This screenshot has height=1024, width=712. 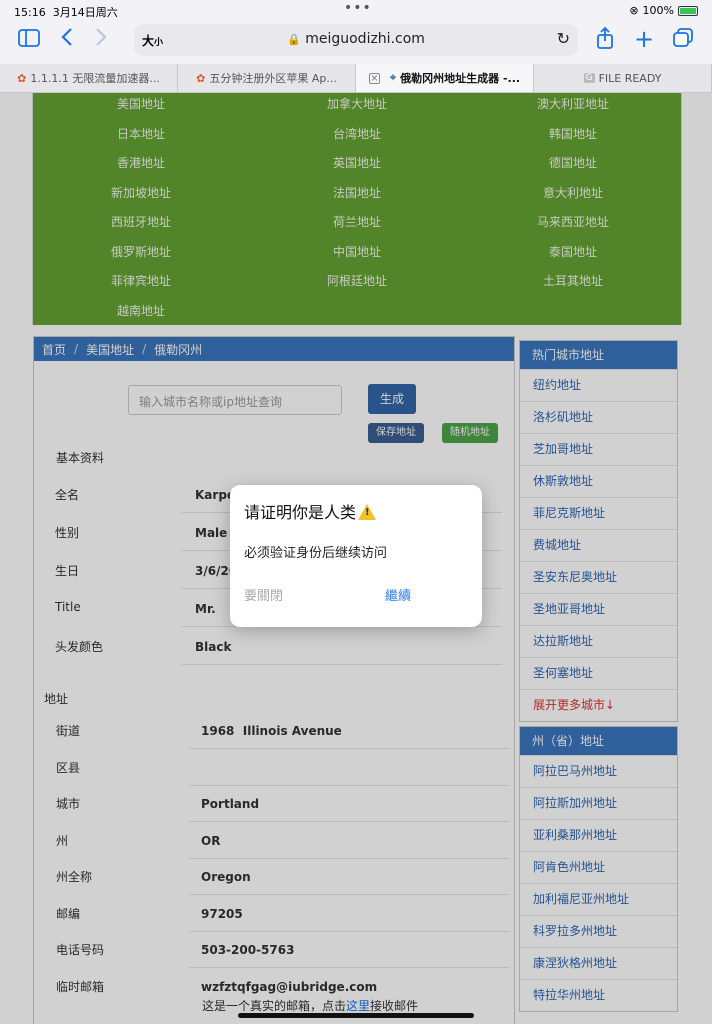 What do you see at coordinates (67, 39) in the screenshot?
I see `back-icon` at bounding box center [67, 39].